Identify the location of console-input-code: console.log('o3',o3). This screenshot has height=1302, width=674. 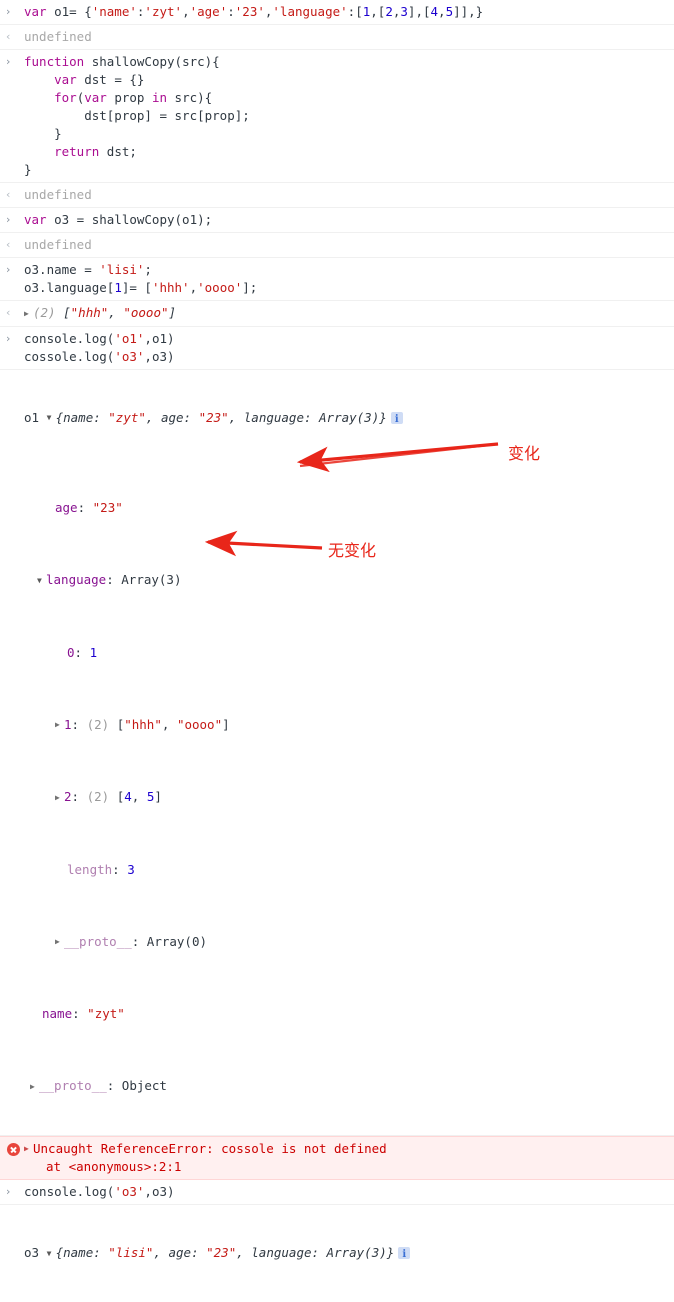
(99, 1191).